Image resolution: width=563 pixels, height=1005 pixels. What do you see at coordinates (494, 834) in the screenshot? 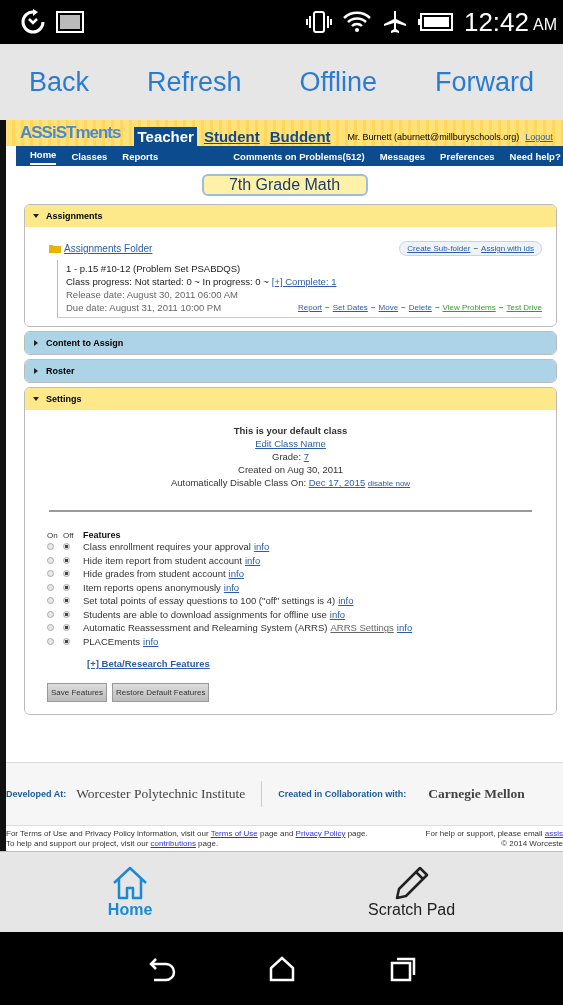
I see `help-note: For help or support, please email assis` at bounding box center [494, 834].